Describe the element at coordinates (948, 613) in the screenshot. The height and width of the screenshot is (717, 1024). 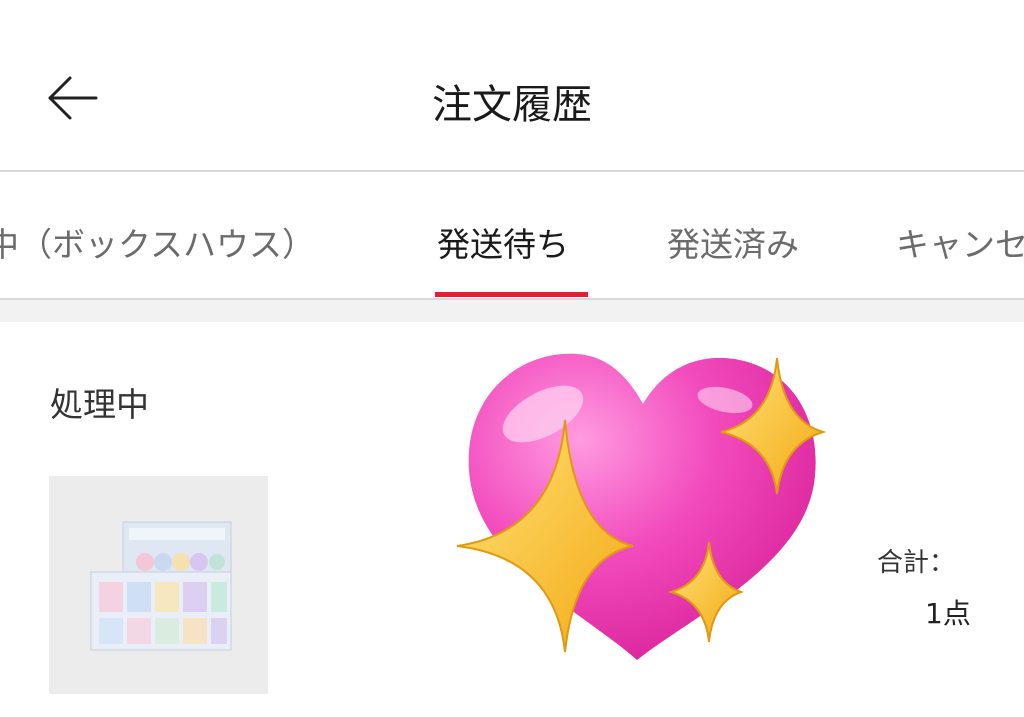
I see `order-quantity: 1点` at that location.